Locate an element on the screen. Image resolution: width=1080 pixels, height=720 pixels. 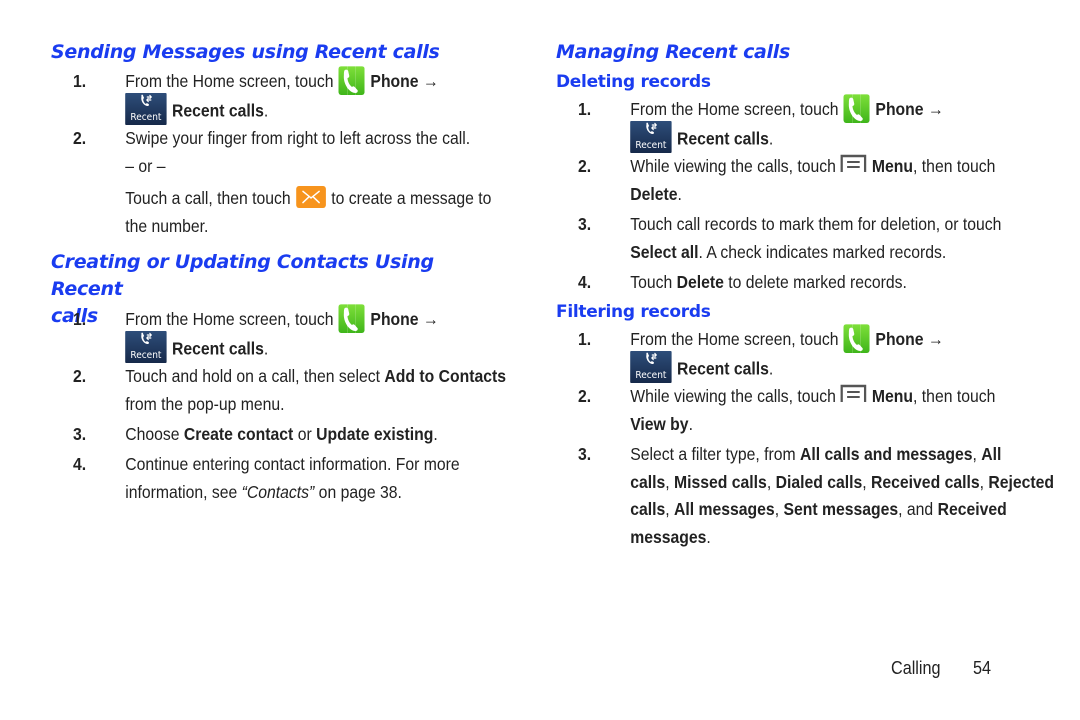
section-title-sending: Sending Messages using Recent calls is located at coordinates (245, 52).